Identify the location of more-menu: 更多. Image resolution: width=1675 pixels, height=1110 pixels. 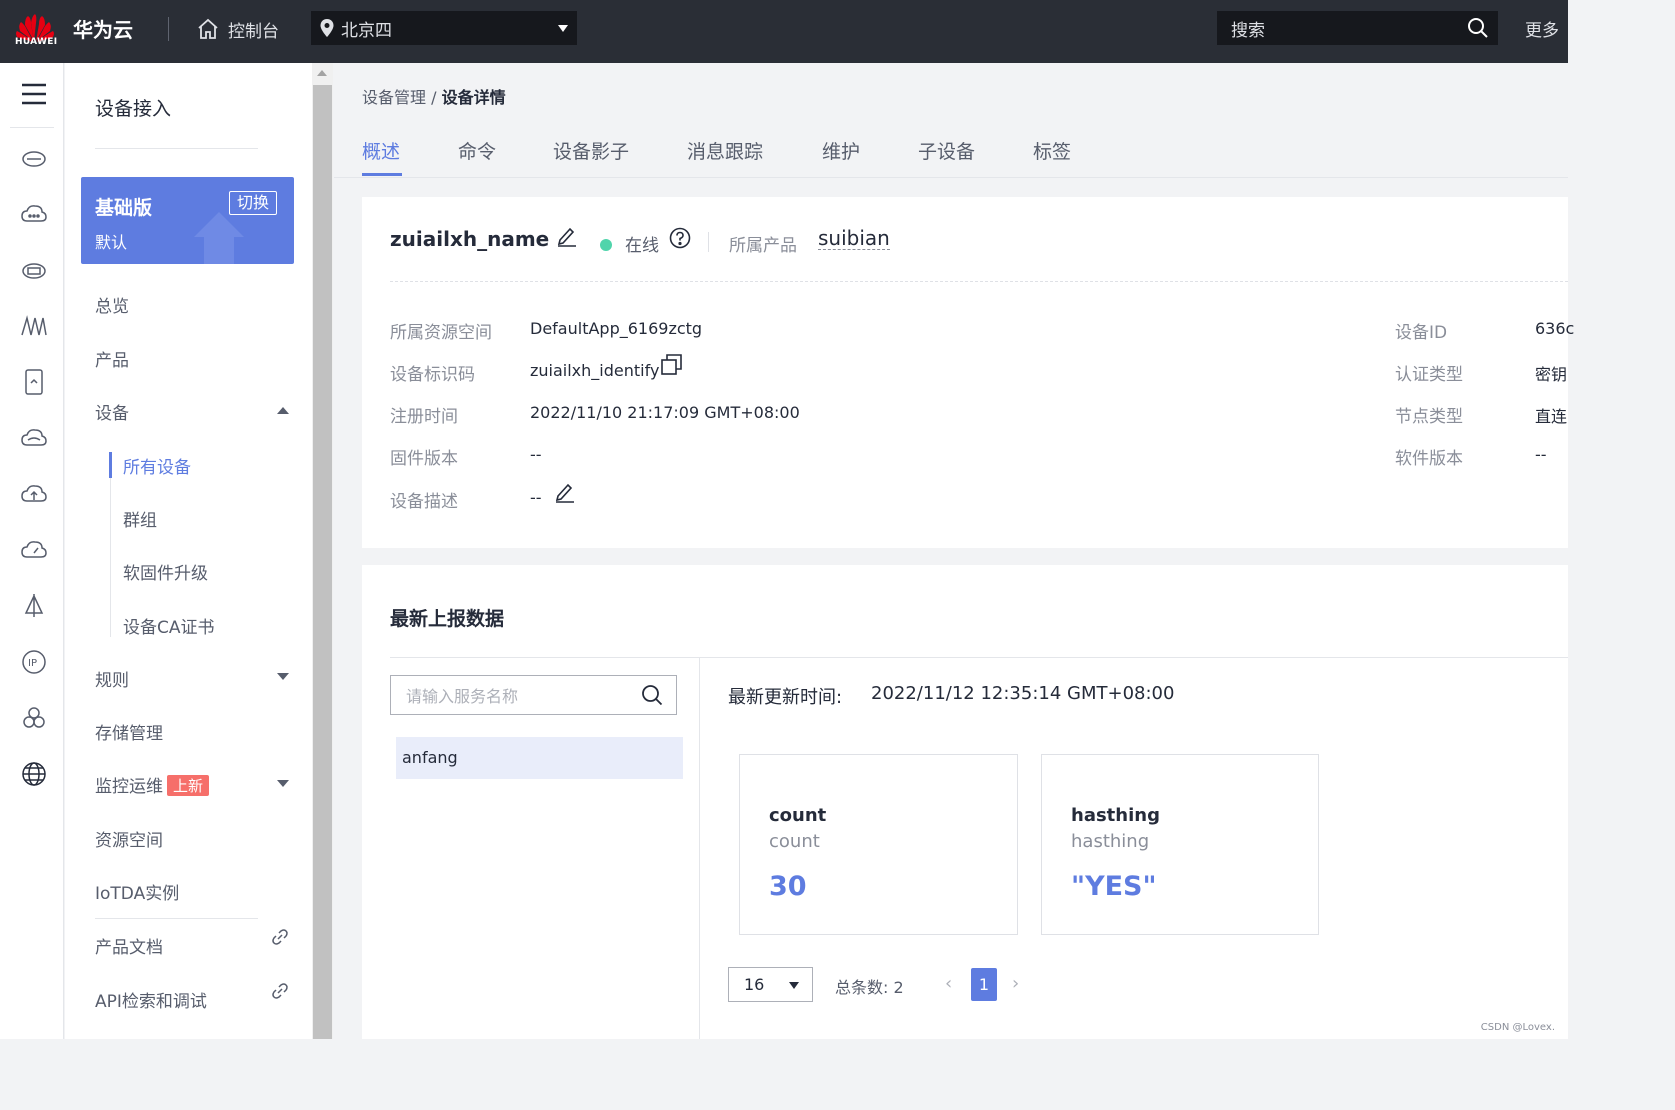
(1542, 28).